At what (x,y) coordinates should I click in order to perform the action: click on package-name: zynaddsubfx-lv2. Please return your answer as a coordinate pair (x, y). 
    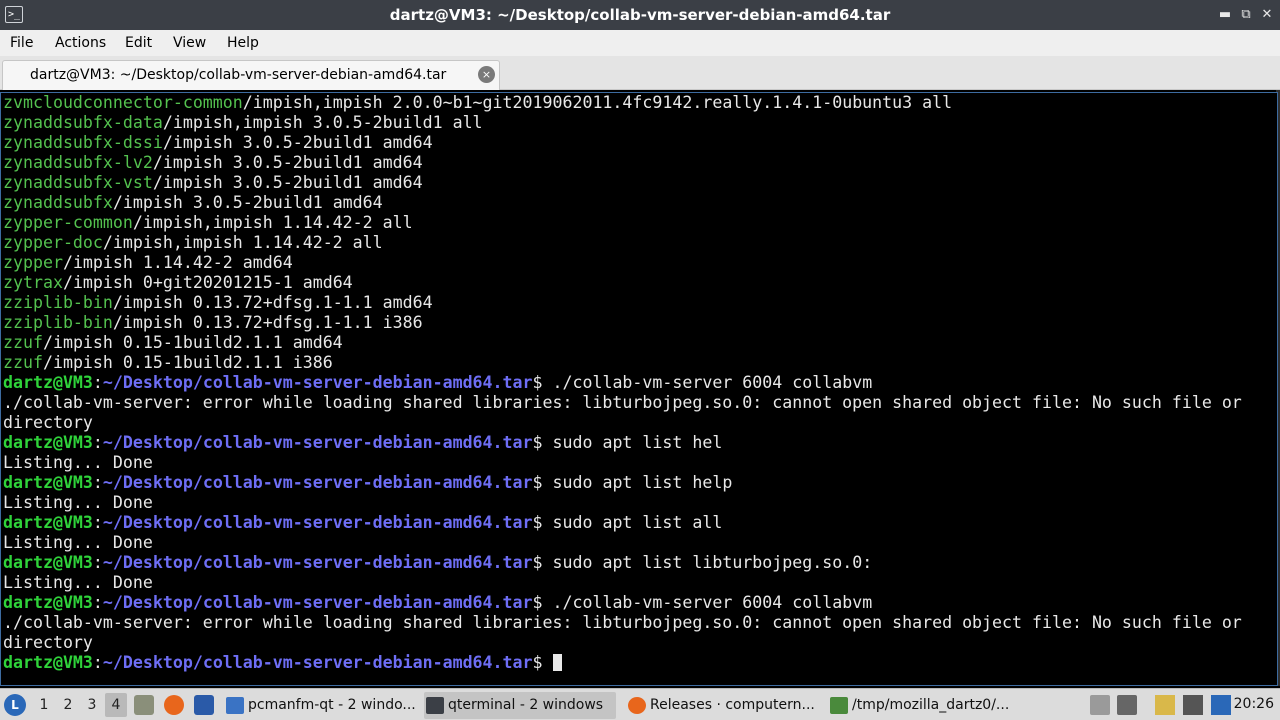
    Looking at the image, I should click on (78, 162).